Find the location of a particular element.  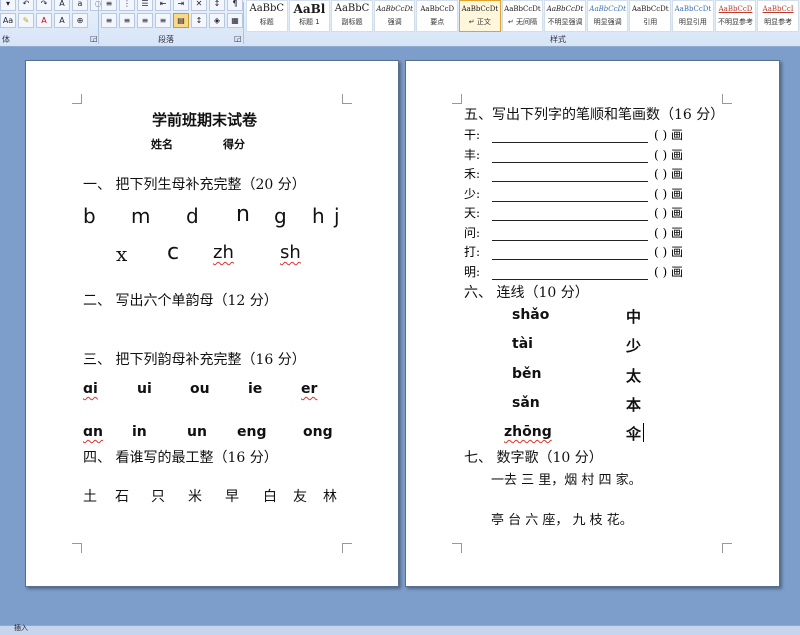

style-preview: AaBbCcI is located at coordinates (778, 9).